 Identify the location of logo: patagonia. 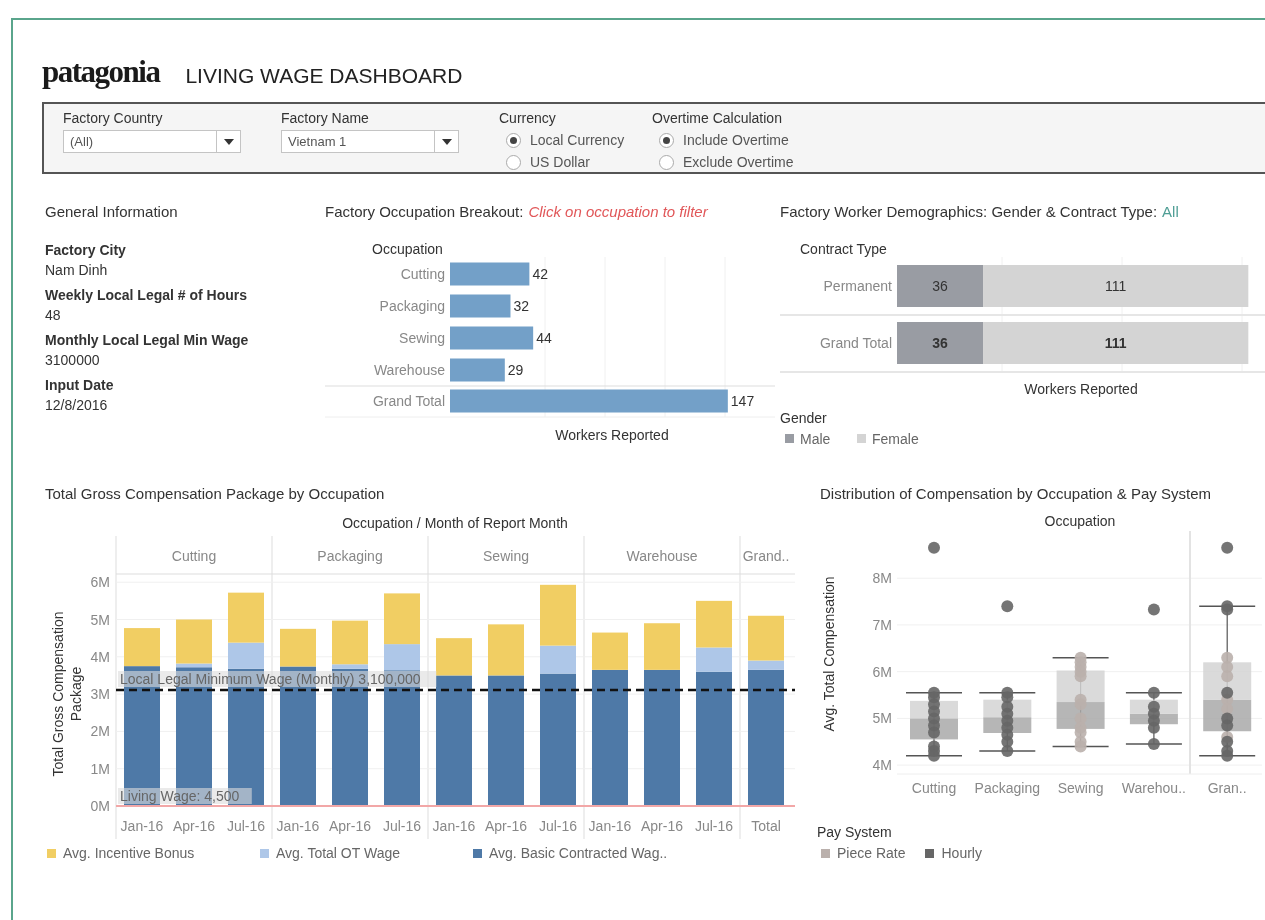
(101, 71).